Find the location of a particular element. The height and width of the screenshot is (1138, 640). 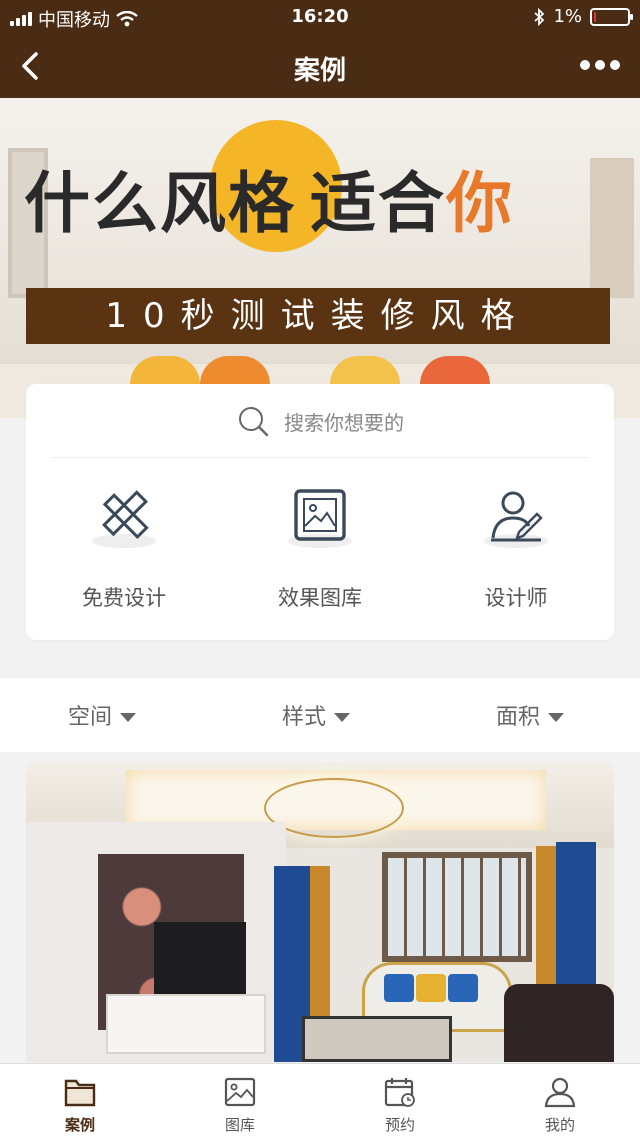

more-icon is located at coordinates (600, 65).